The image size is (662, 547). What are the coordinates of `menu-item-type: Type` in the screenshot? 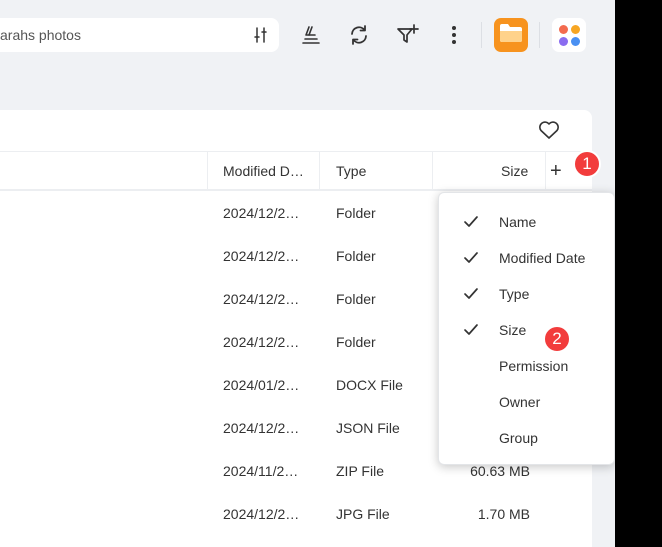 It's located at (527, 294).